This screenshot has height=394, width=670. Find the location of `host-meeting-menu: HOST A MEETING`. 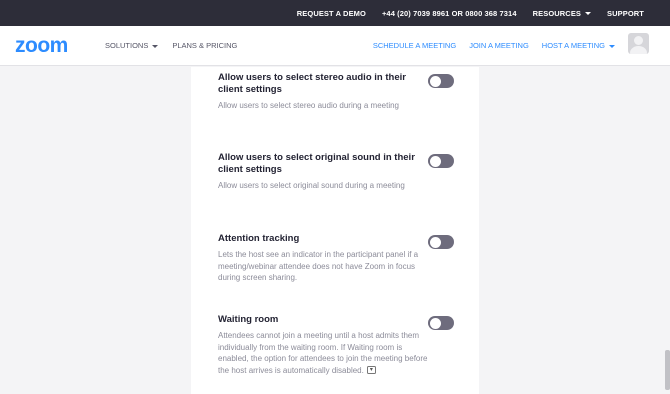

host-meeting-menu: HOST A MEETING is located at coordinates (578, 45).